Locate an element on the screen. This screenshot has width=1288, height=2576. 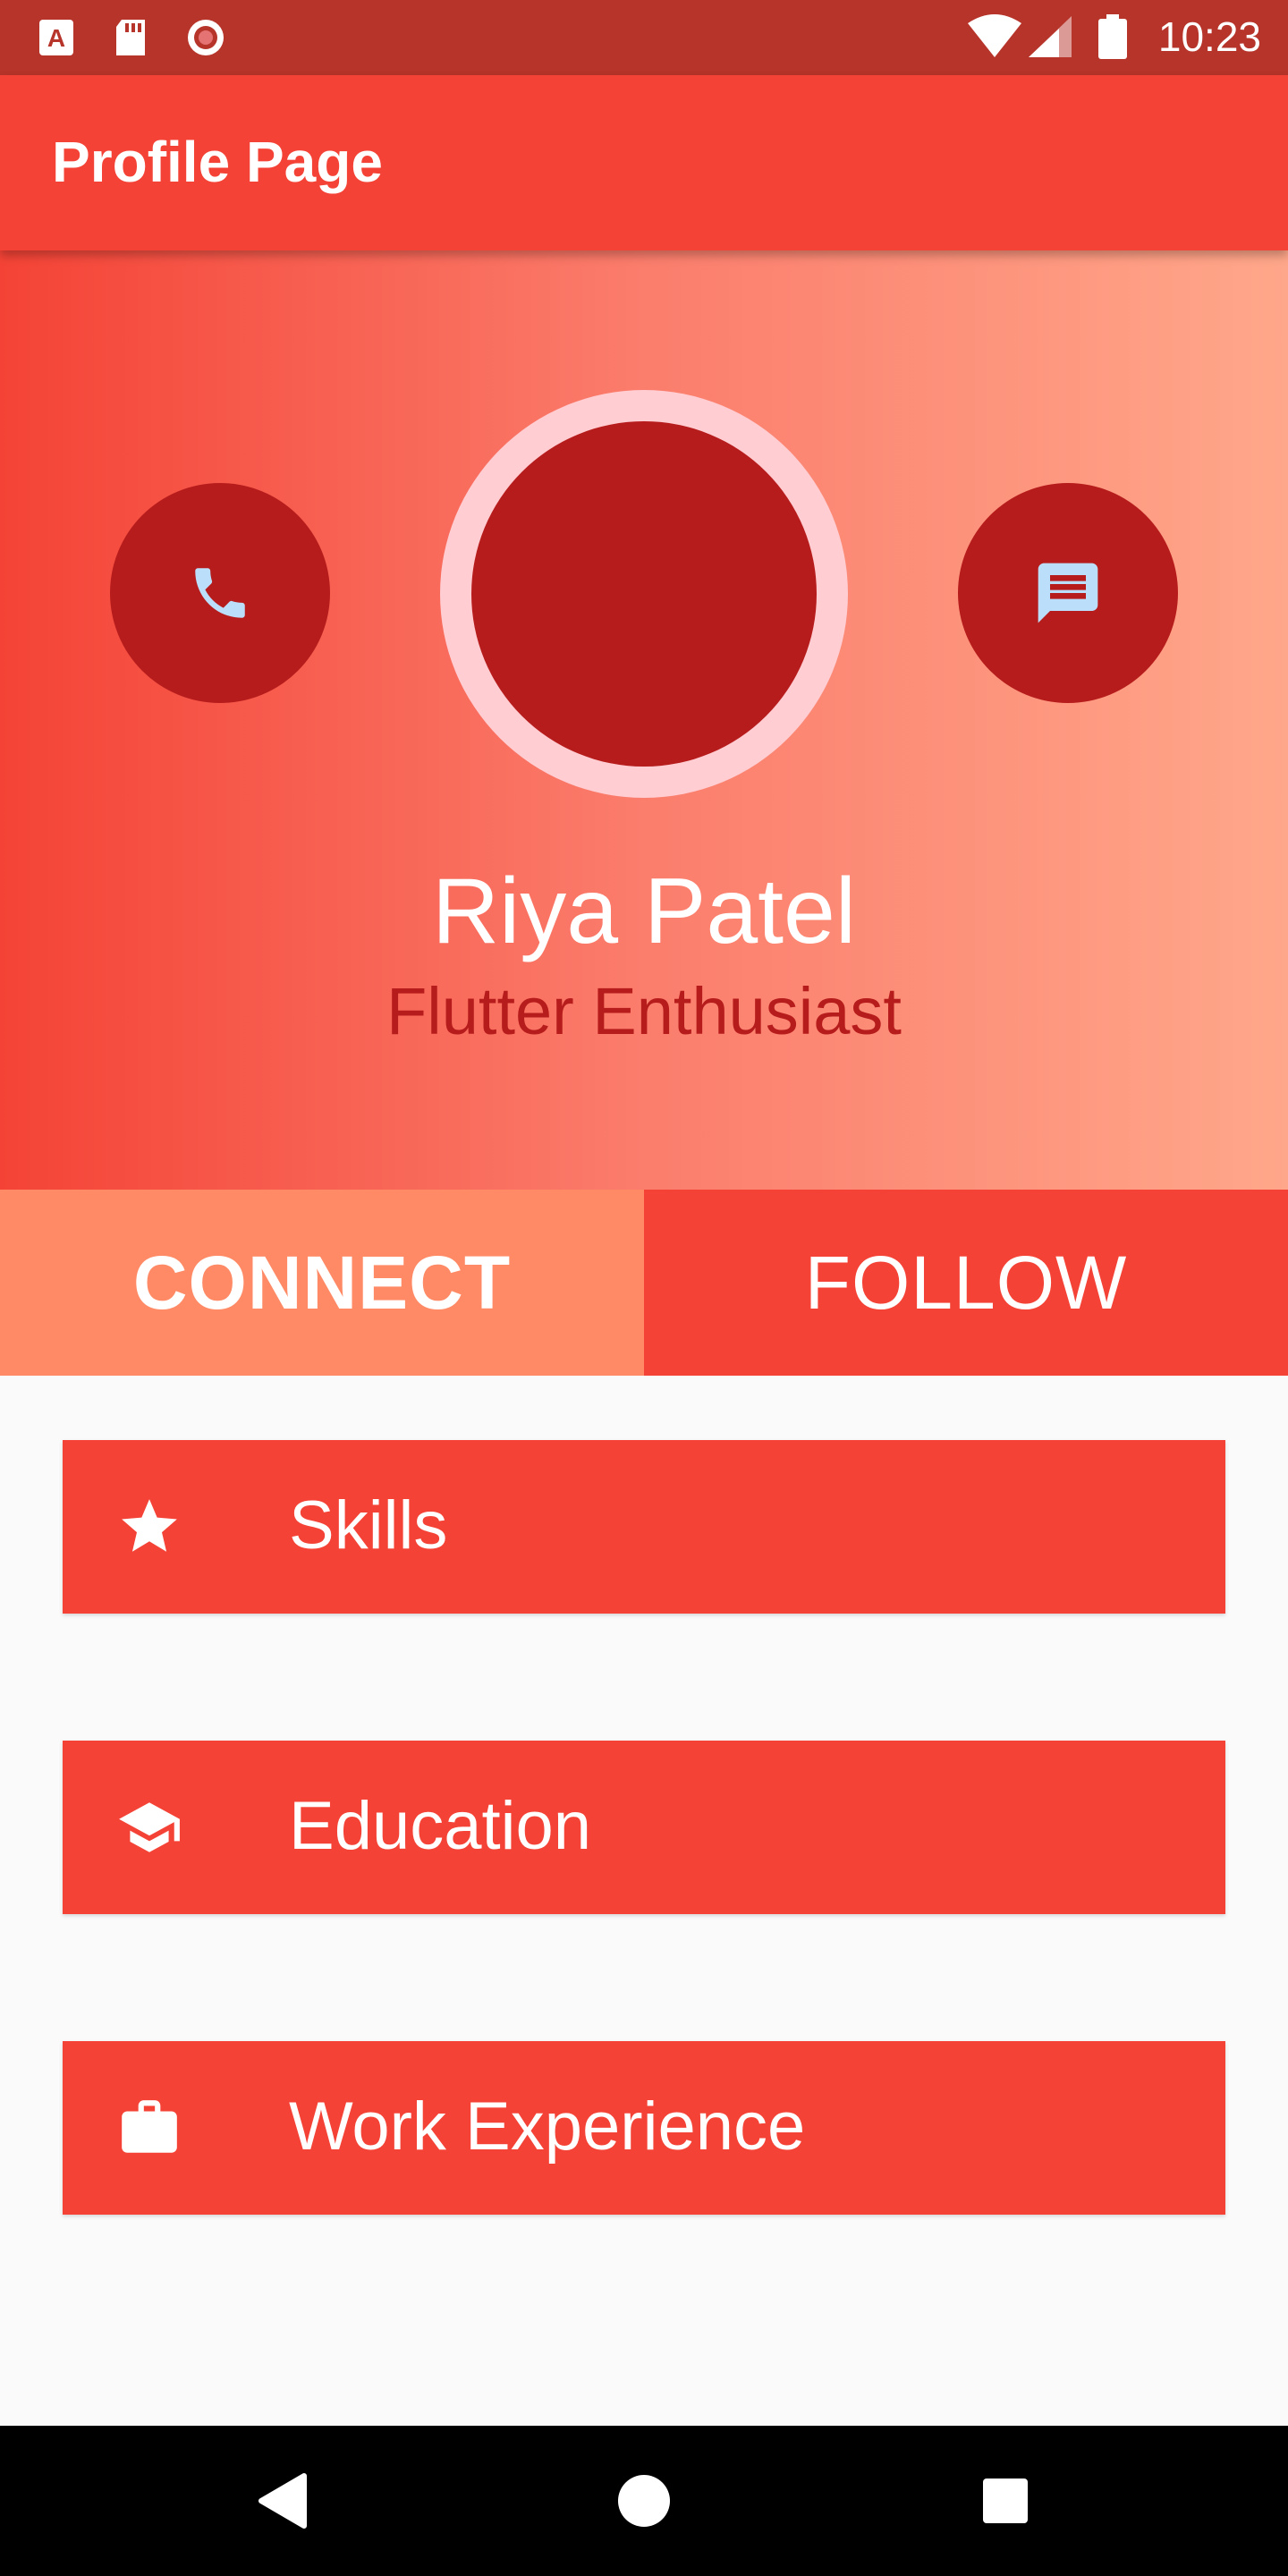
signal-icon is located at coordinates (1050, 36).